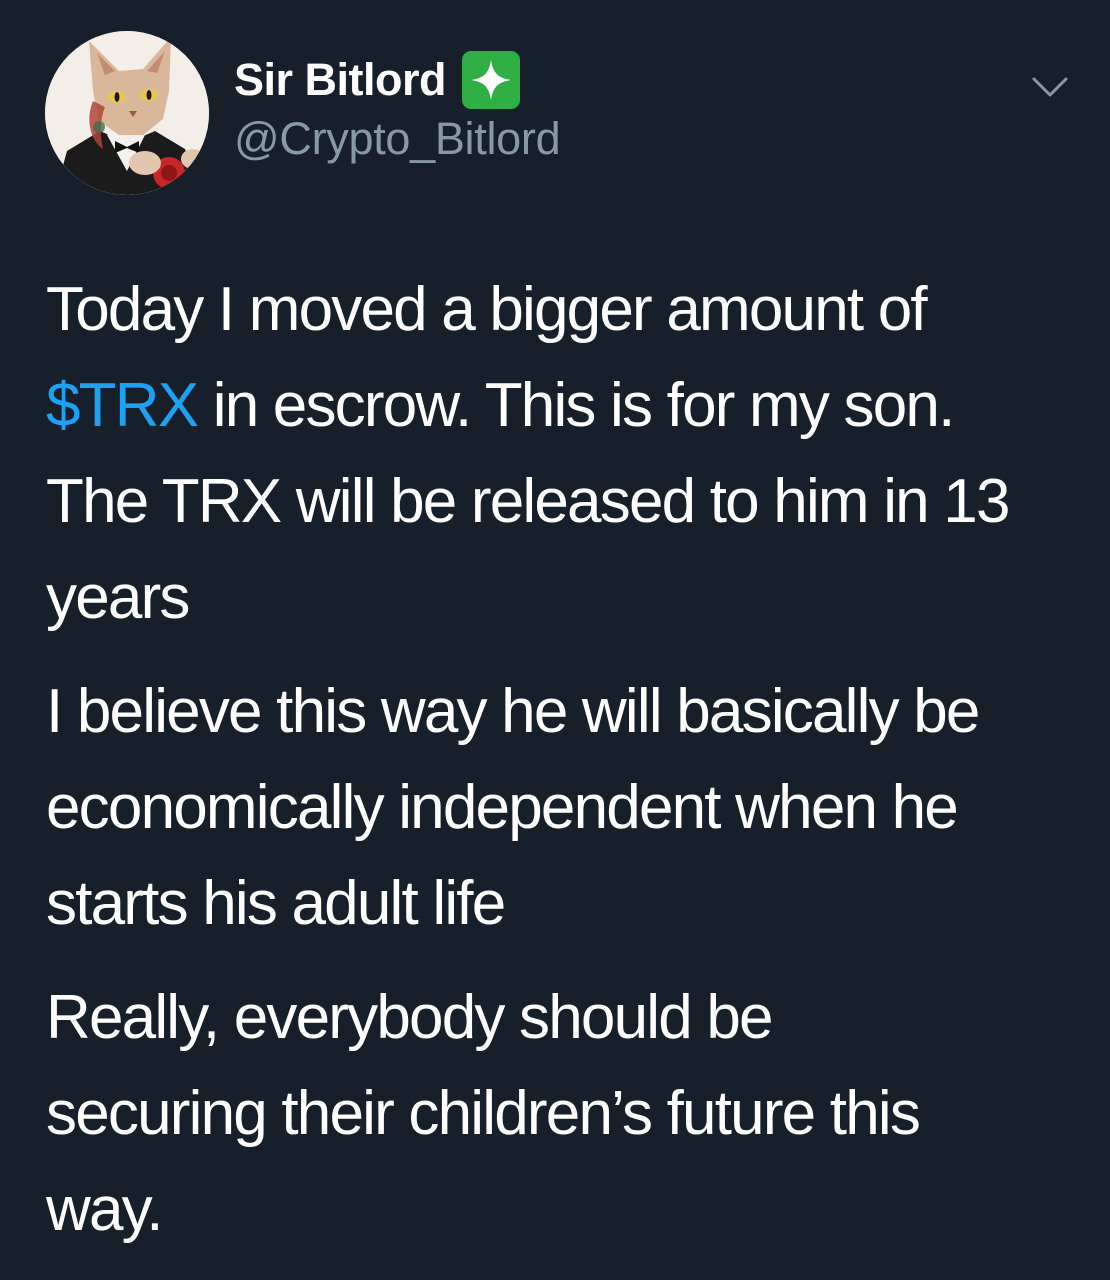  What do you see at coordinates (528, 501) in the screenshot?
I see `text-line: The TRX will be released to him in 13` at bounding box center [528, 501].